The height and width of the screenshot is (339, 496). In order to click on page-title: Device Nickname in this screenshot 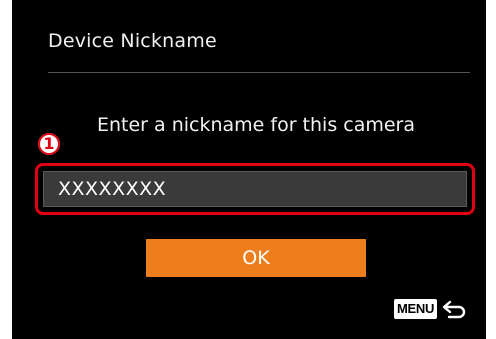, I will do `click(132, 41)`.